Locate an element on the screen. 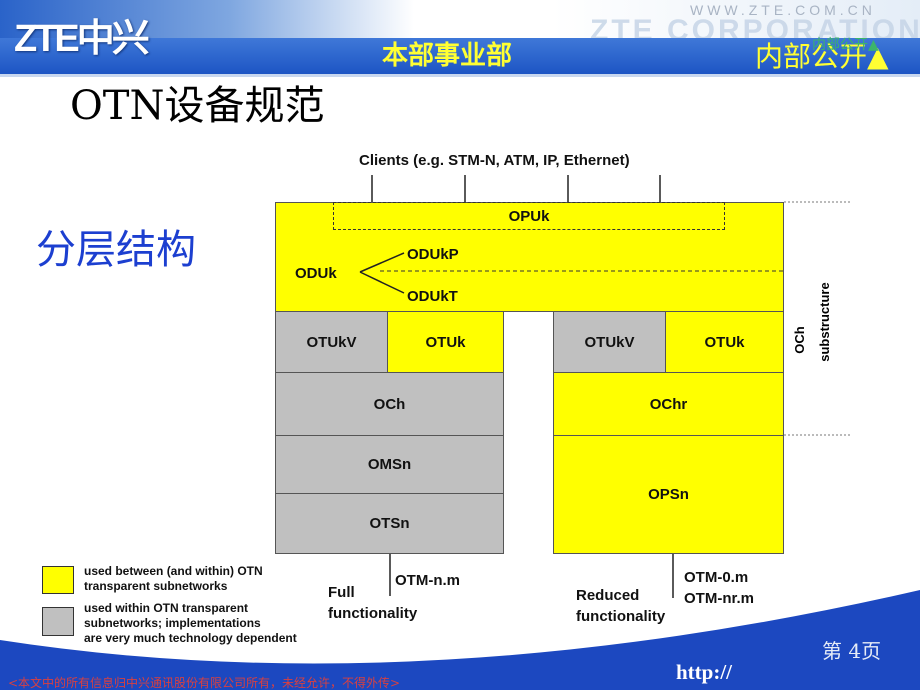 The width and height of the screenshot is (920, 691). side-label-substructure: substructure is located at coordinates (824, 321).